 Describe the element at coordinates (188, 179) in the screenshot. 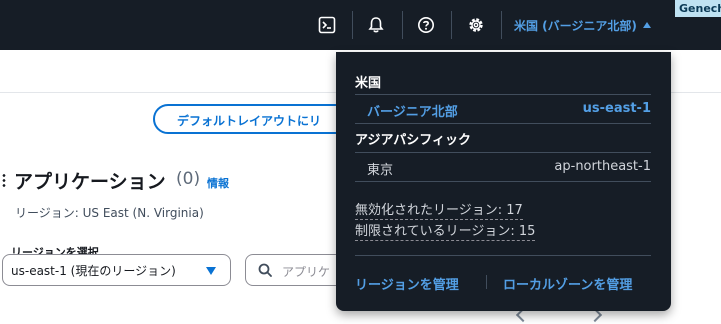

I see `app-count: (0)` at that location.